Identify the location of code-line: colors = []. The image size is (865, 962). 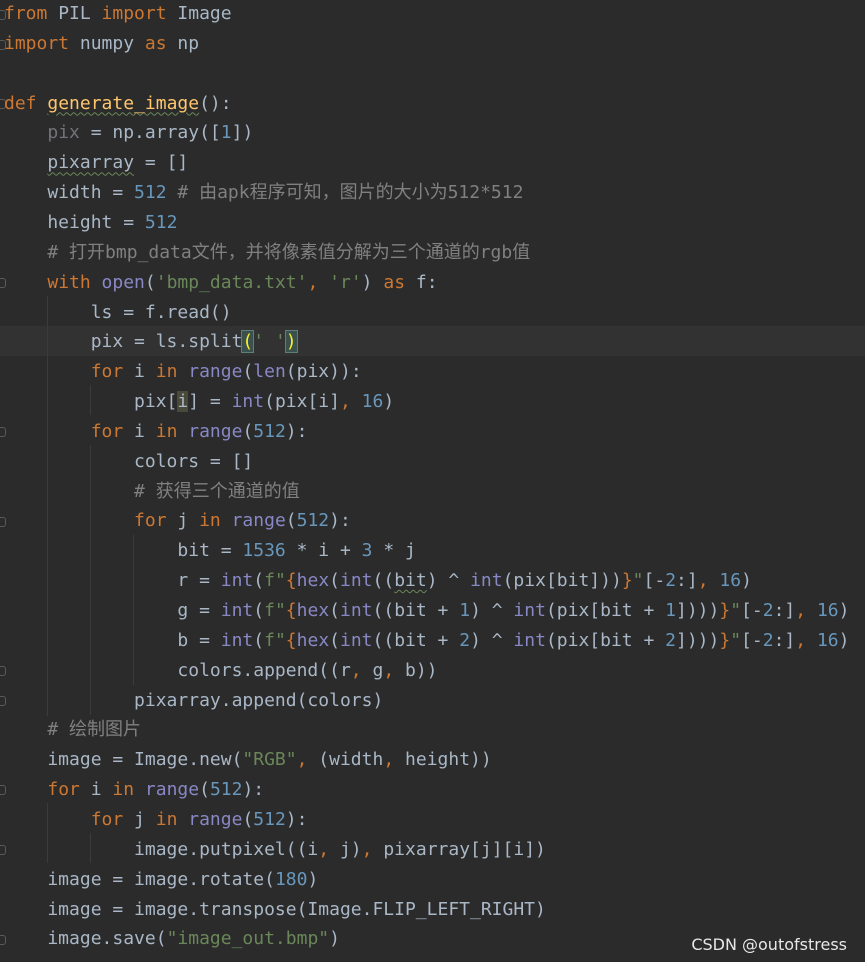
(128, 462).